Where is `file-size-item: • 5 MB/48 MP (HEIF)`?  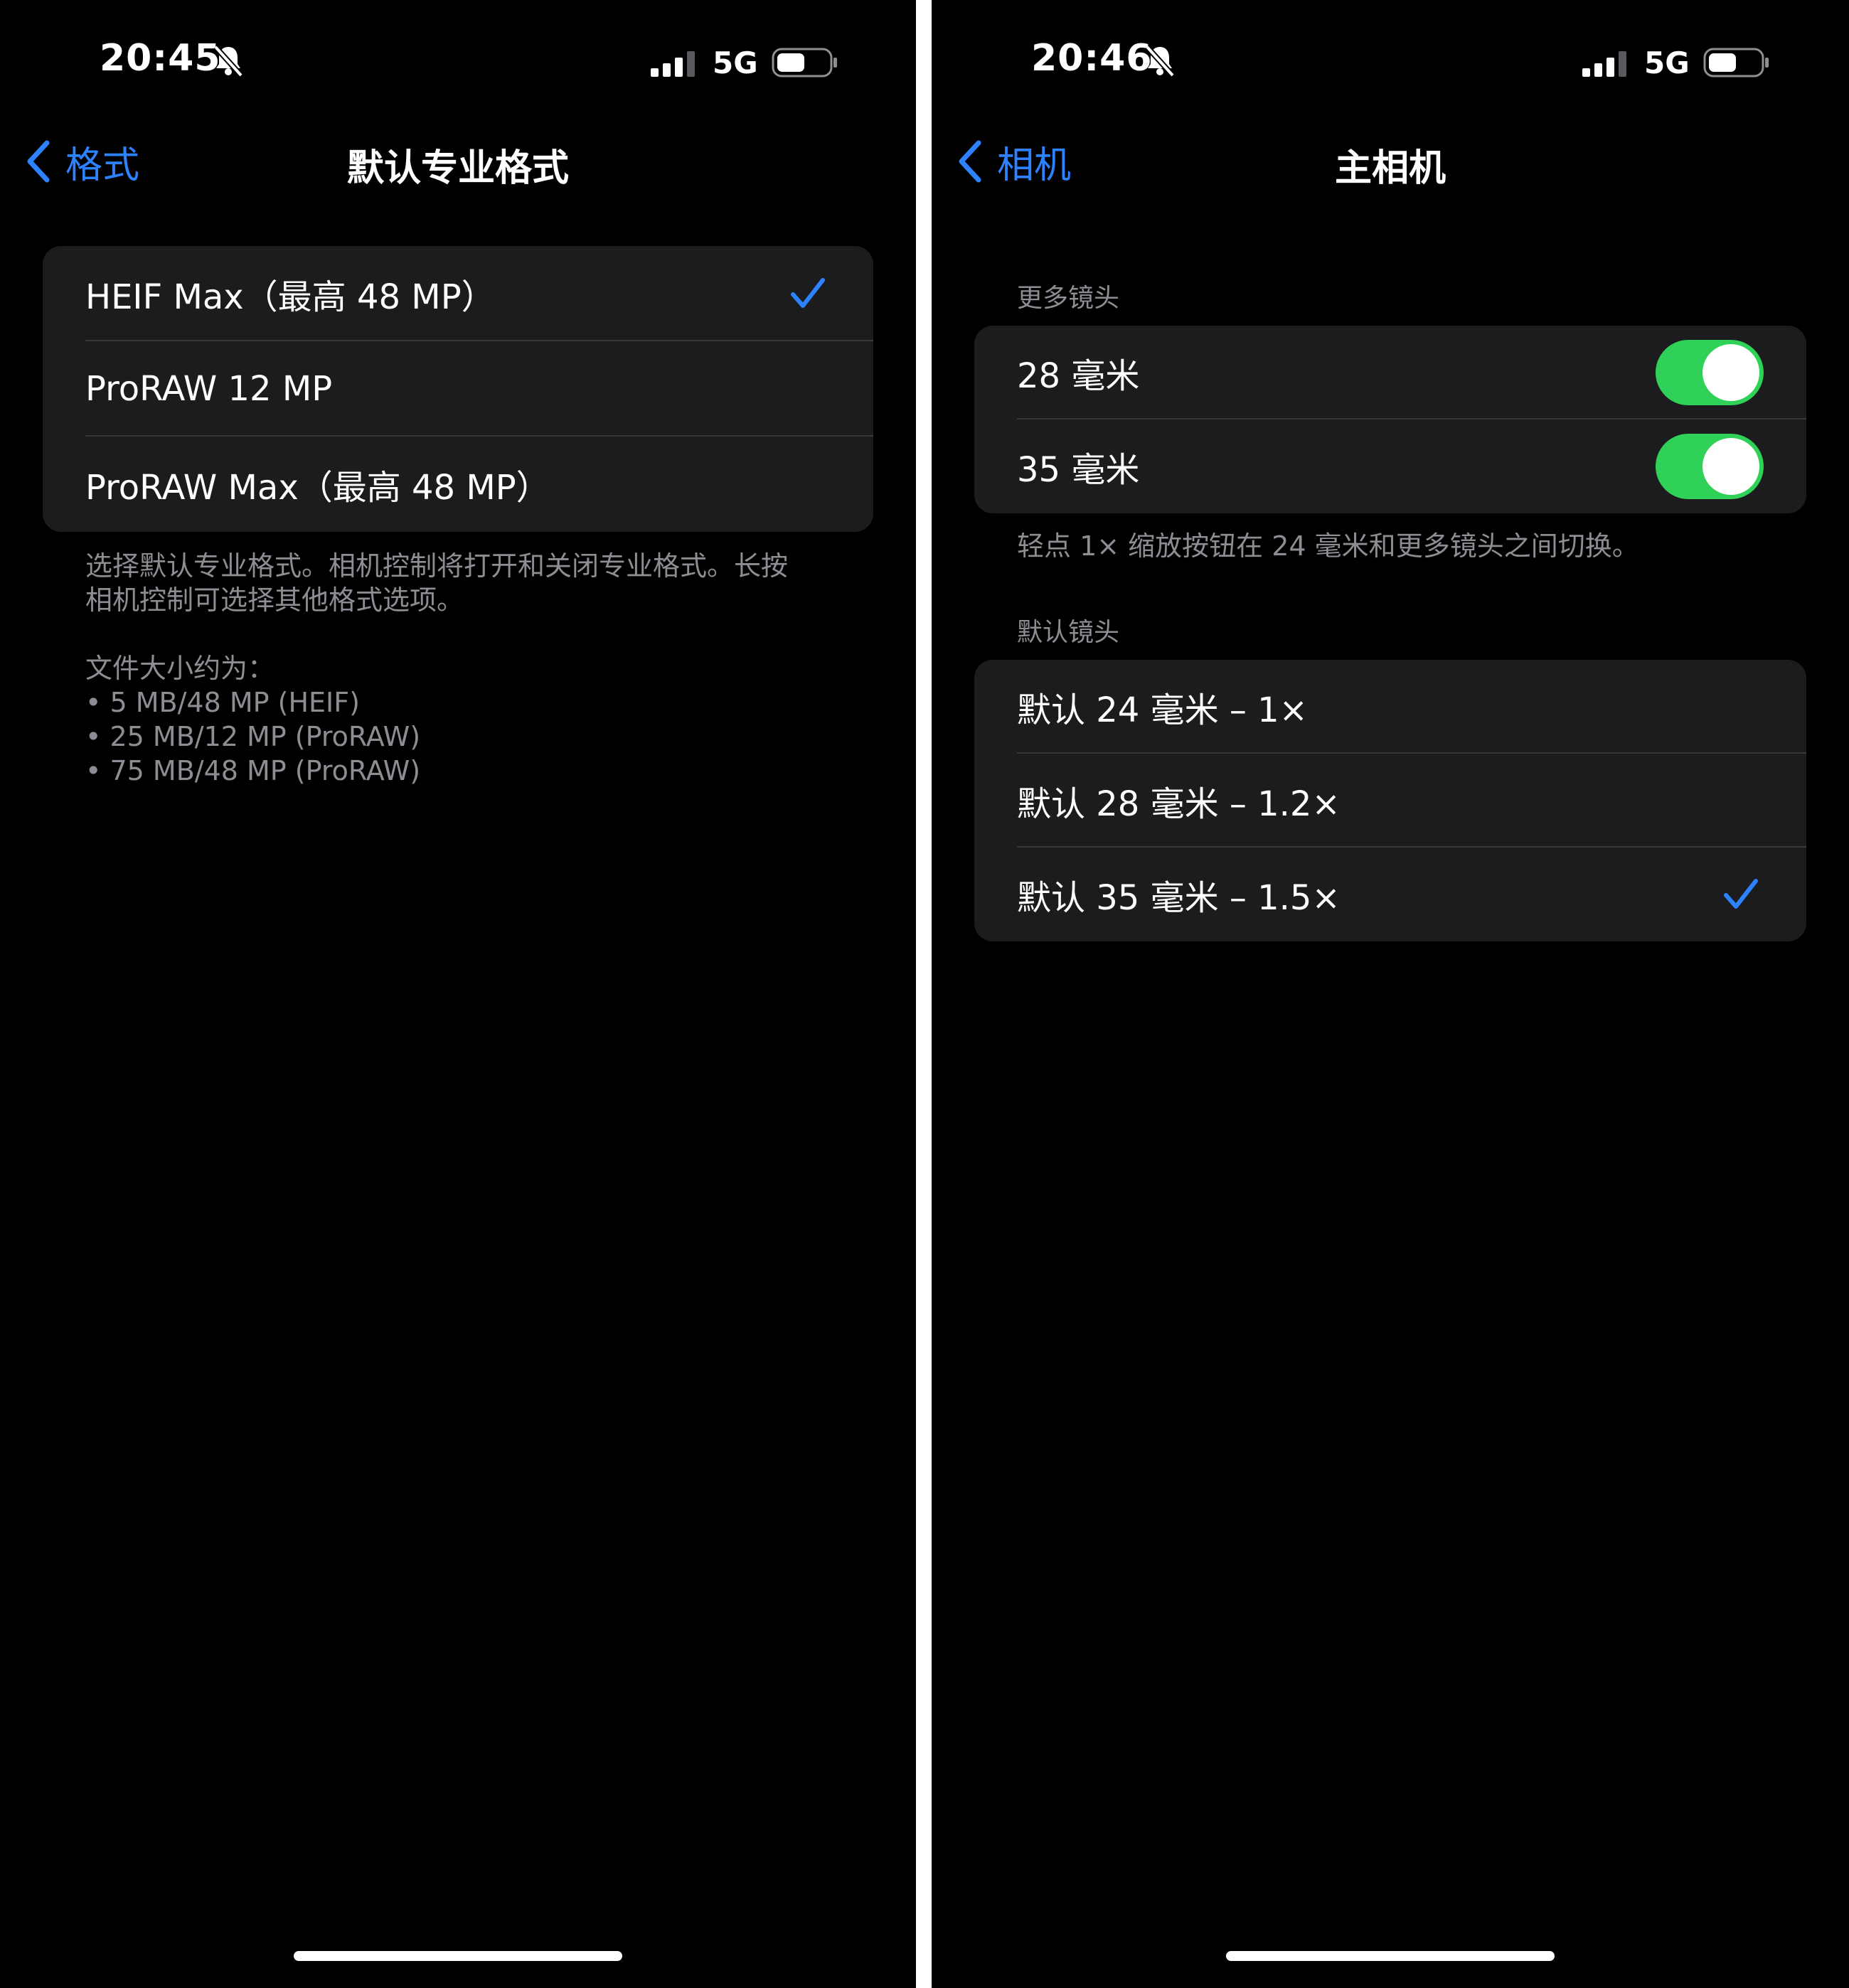
file-size-item: • 5 MB/48 MP (HEIF) is located at coordinates (222, 702).